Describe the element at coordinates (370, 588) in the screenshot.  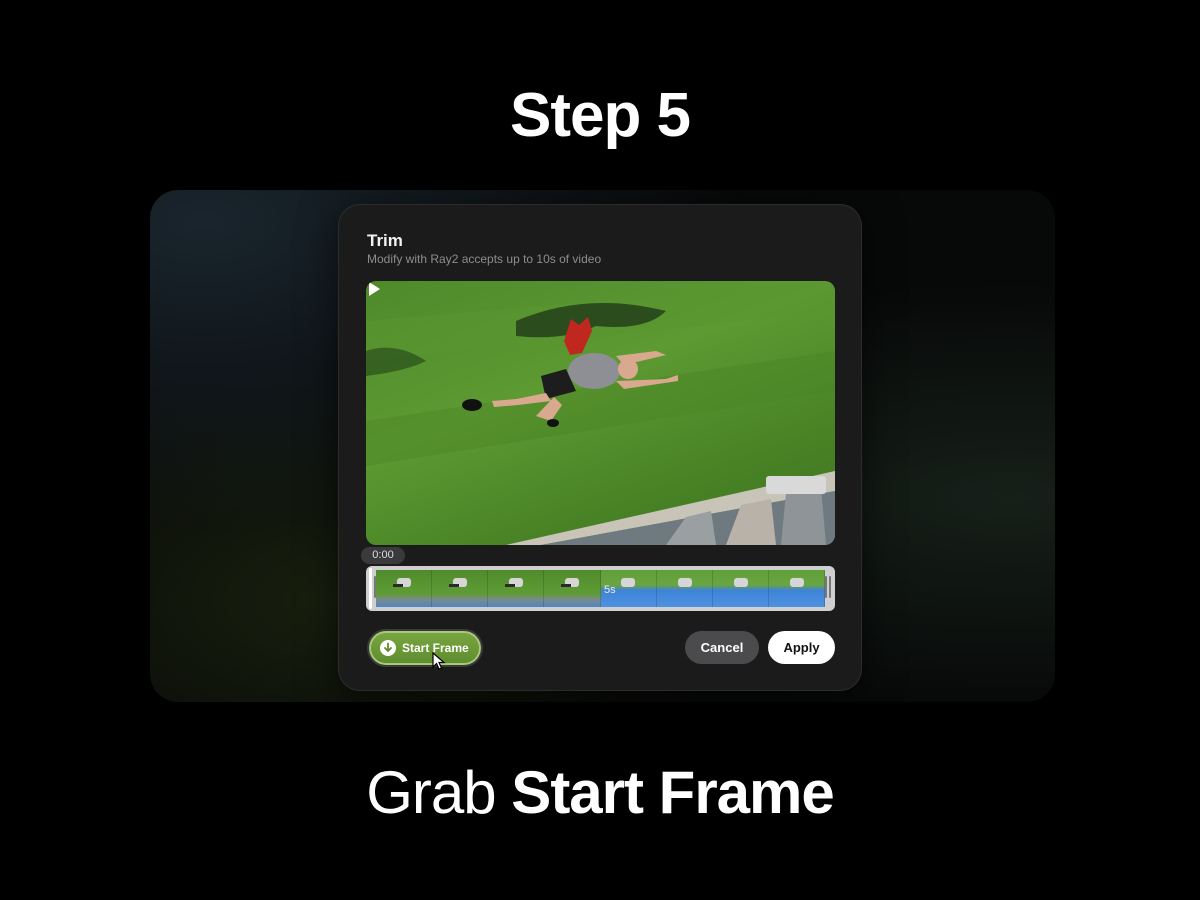
I see `playhead` at that location.